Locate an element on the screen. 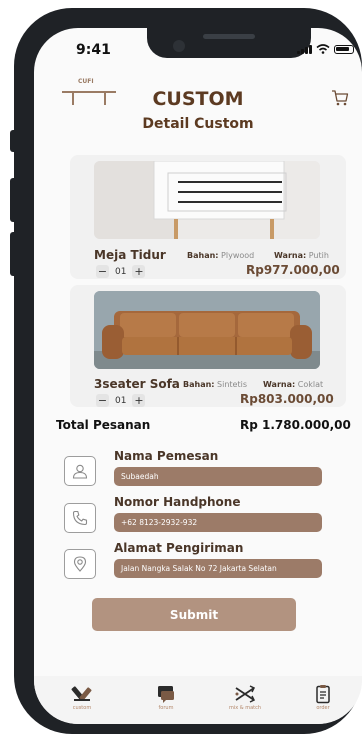 The image size is (363, 735). nav-item-order: order is located at coordinates (323, 697).